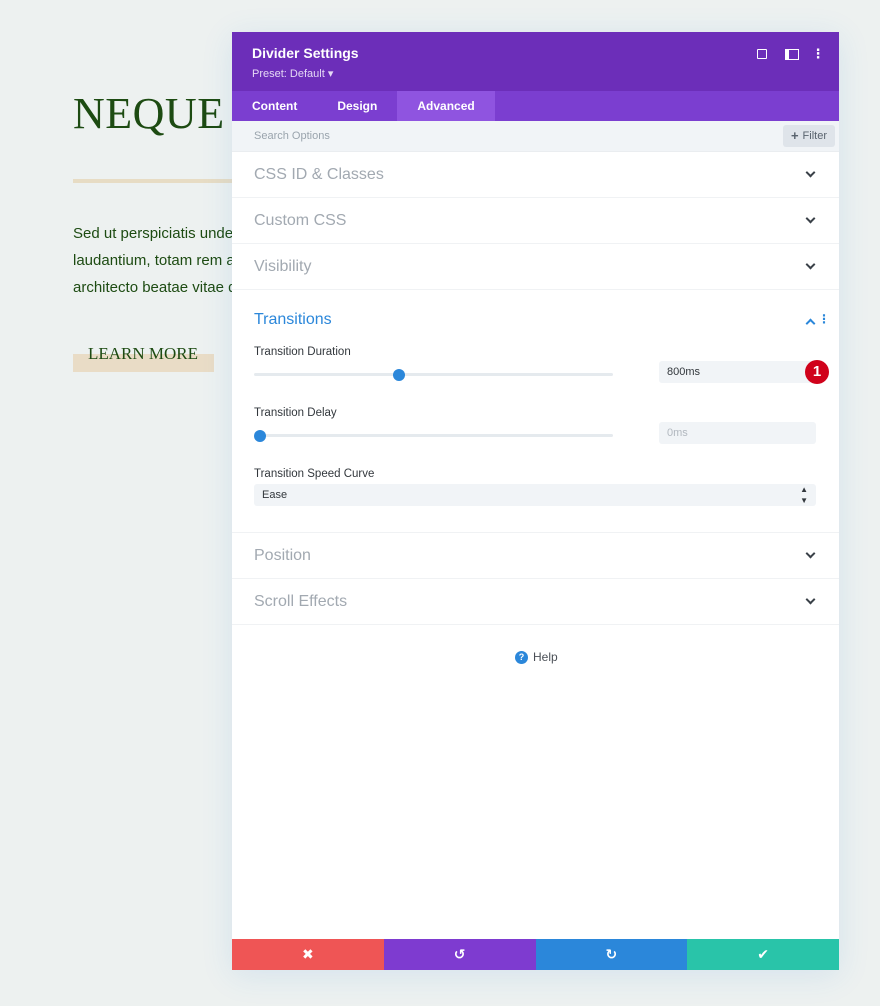 The height and width of the screenshot is (1006, 880). Describe the element at coordinates (535, 106) in the screenshot. I see `tab-bar: Content Design Advanced` at that location.